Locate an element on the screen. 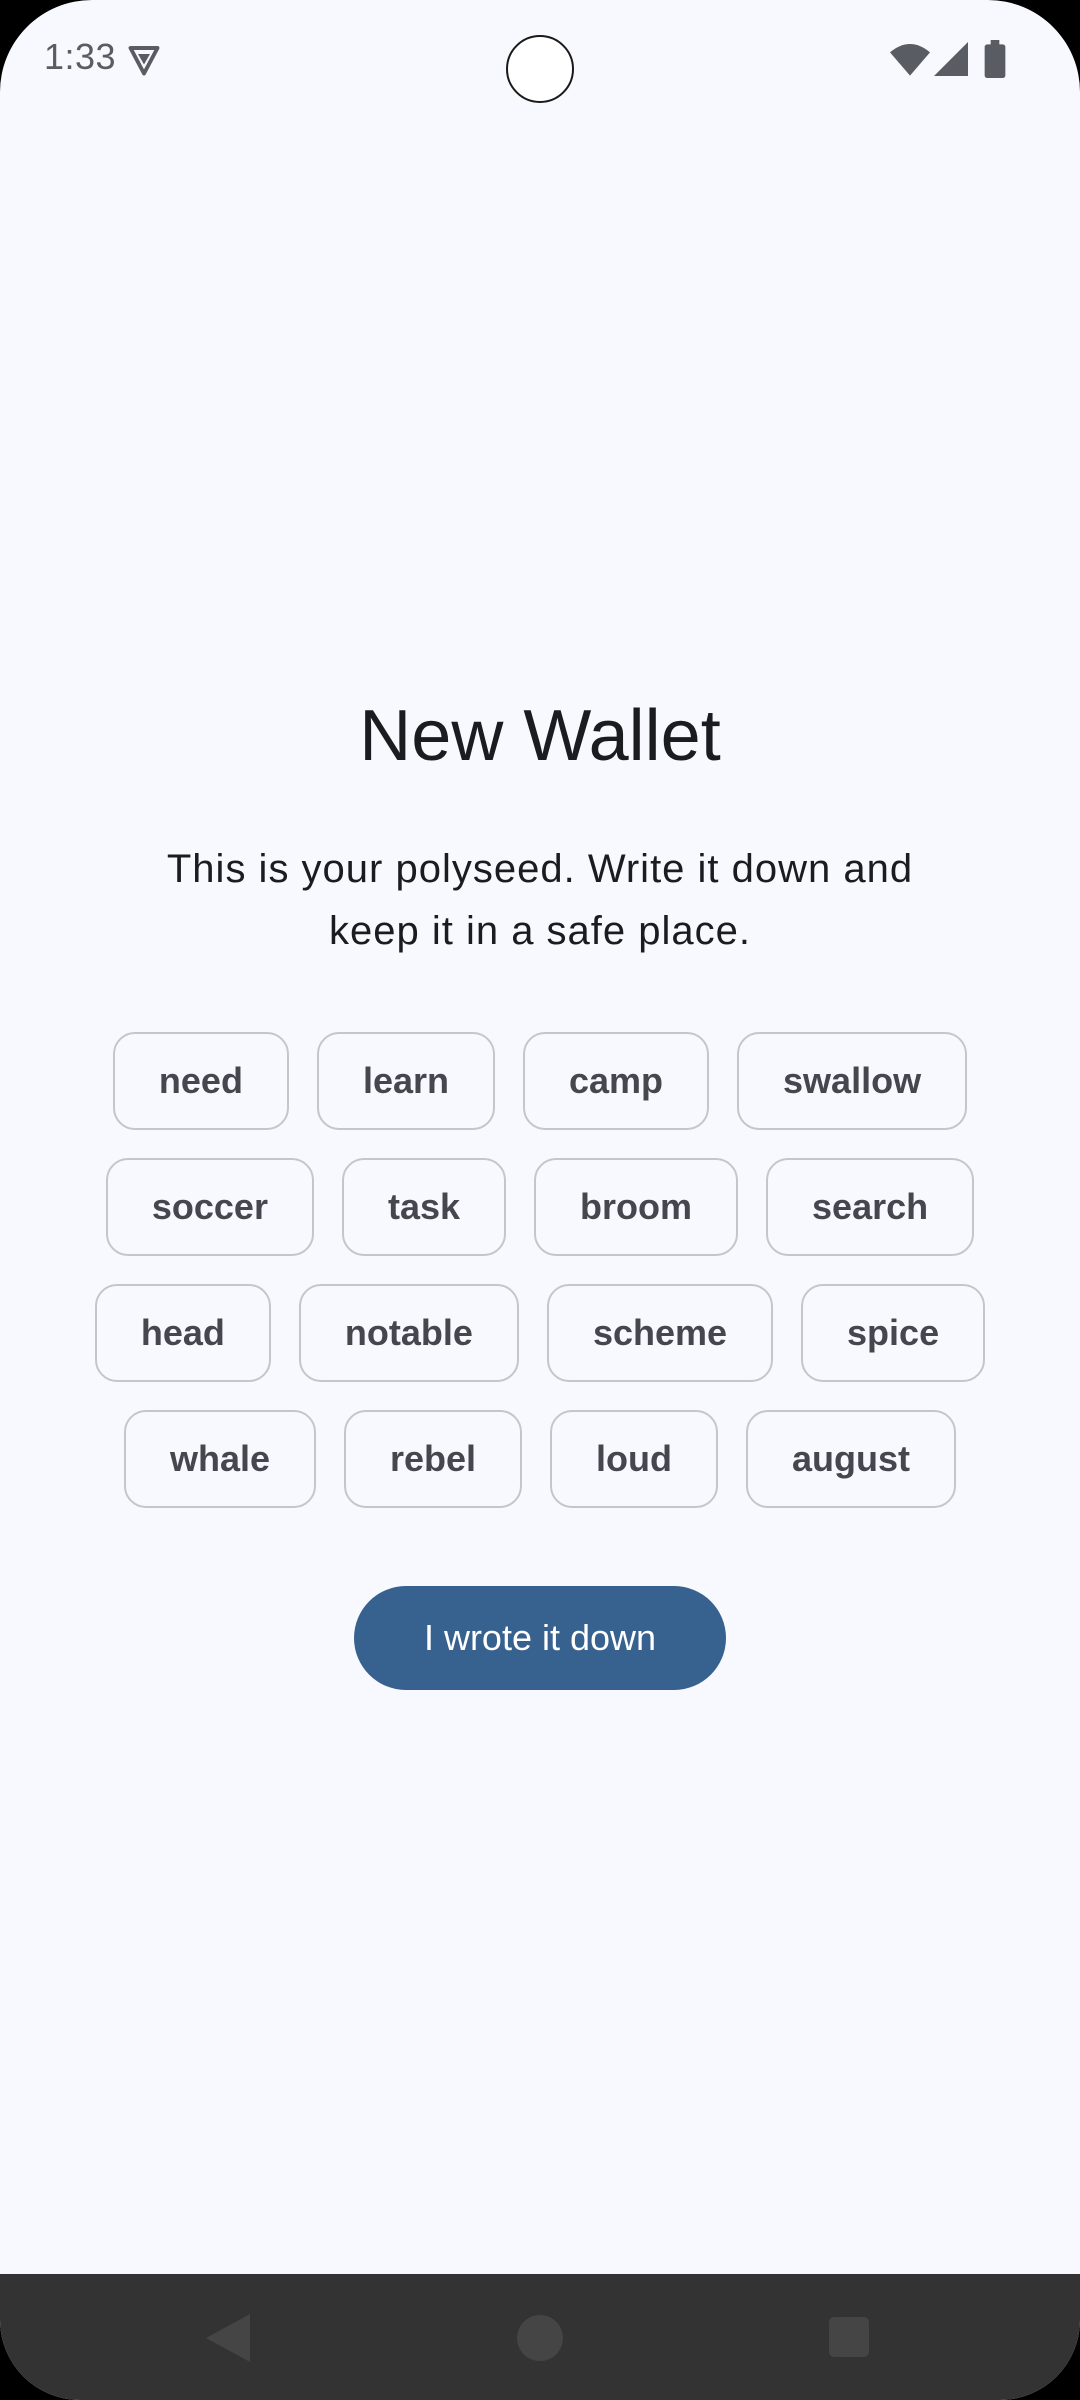 This screenshot has width=1080, height=2400. seed-word-chip: need is located at coordinates (200, 1081).